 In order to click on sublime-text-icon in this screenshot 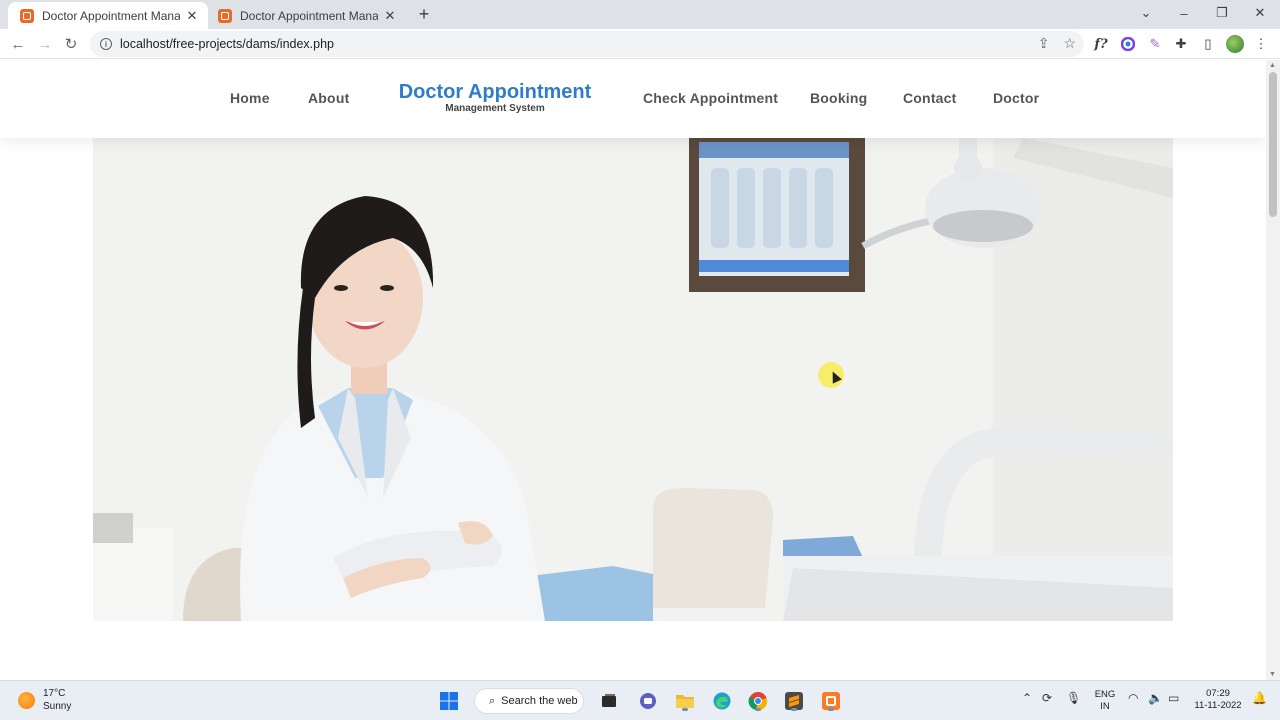, I will do `click(794, 701)`.